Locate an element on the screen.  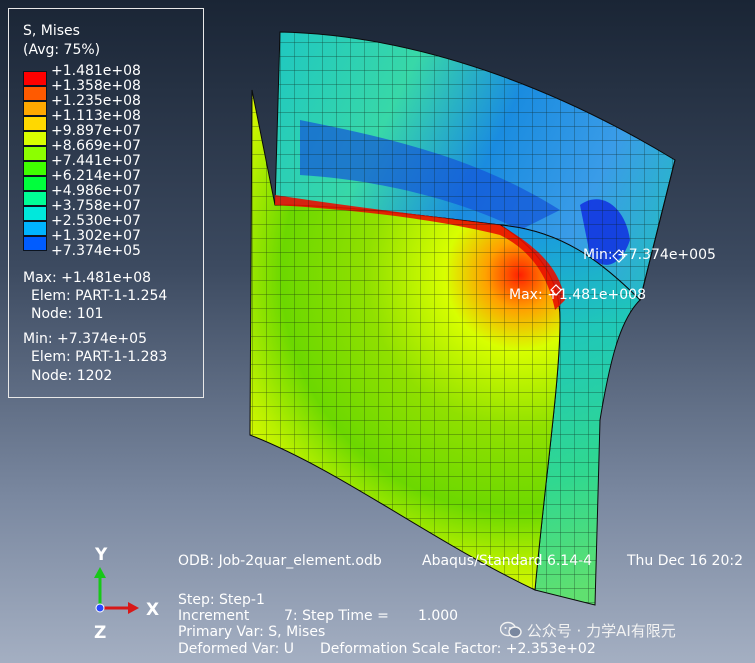
solver-version: Abaqus/Standard 6.14-4 is located at coordinates (507, 561).